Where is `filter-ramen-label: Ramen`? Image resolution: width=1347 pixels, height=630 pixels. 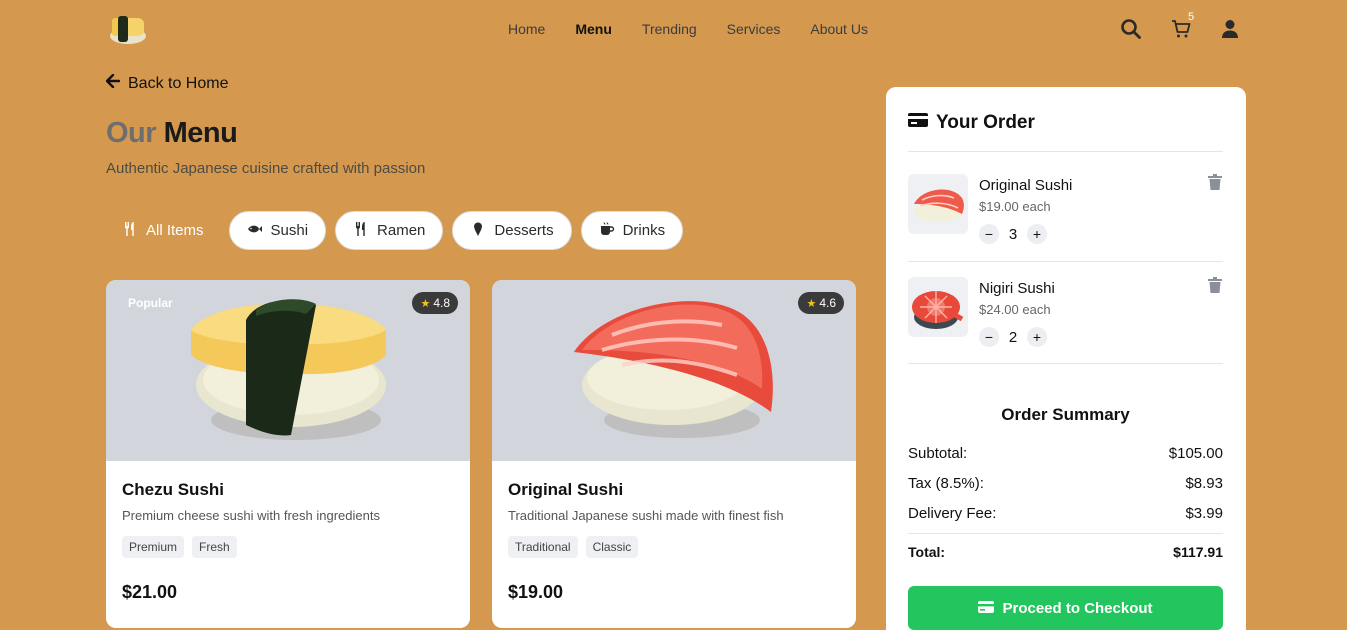
filter-ramen-label: Ramen is located at coordinates (401, 230).